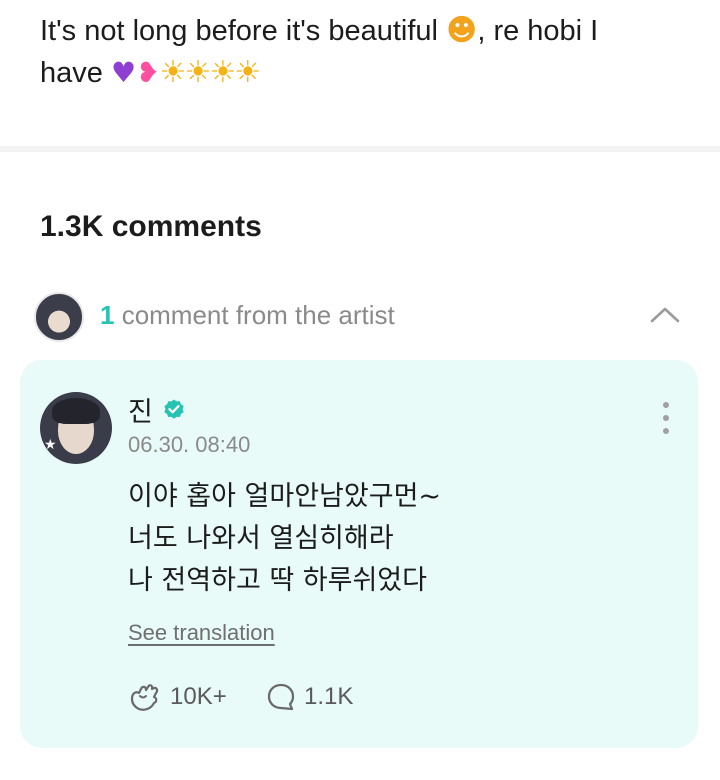 This screenshot has height=780, width=720. Describe the element at coordinates (148, 72) in the screenshot. I see `two-hearts-icon: ❥` at that location.